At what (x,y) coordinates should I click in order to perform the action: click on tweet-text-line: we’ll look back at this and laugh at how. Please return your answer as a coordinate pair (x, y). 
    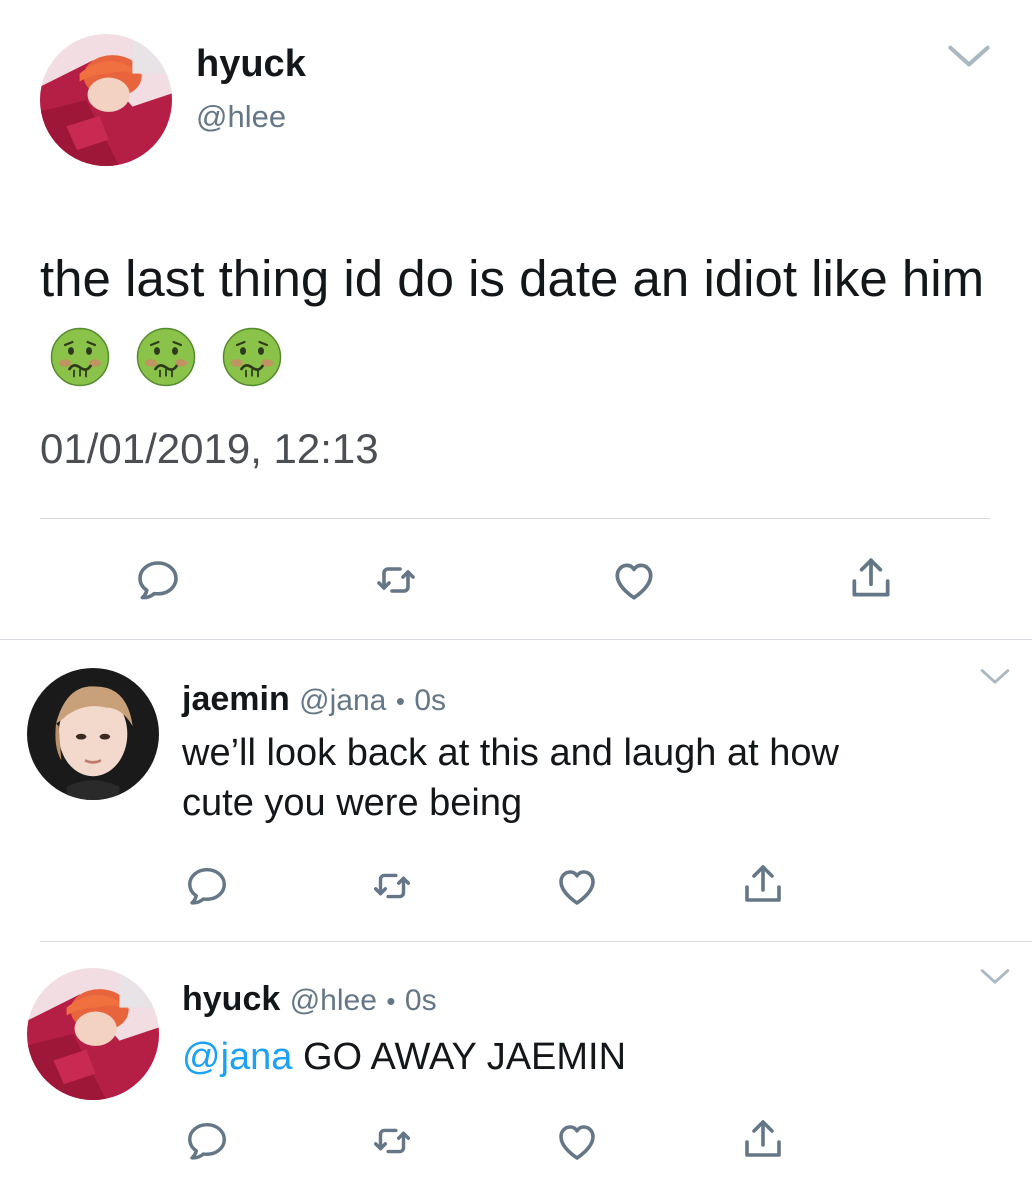
    Looking at the image, I should click on (510, 753).